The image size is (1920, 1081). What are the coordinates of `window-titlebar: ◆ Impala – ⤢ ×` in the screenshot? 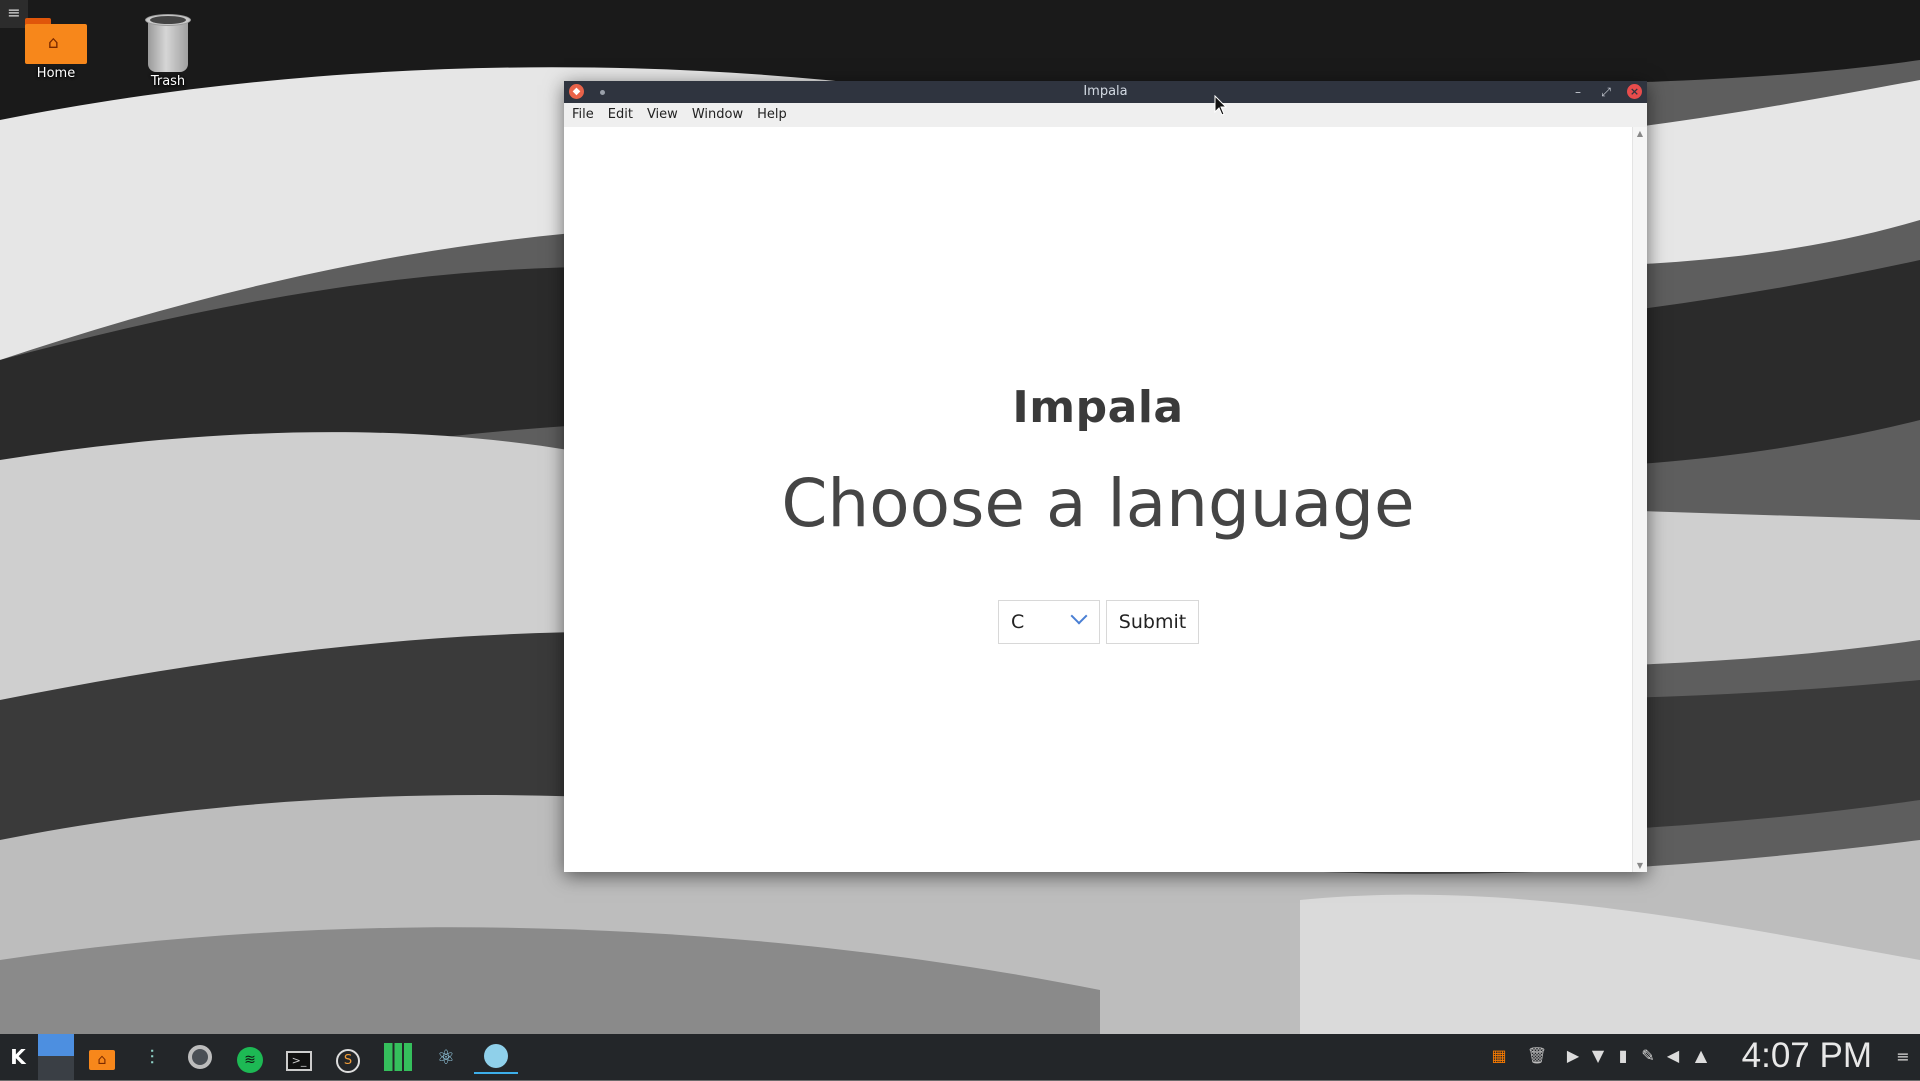 It's located at (1105, 92).